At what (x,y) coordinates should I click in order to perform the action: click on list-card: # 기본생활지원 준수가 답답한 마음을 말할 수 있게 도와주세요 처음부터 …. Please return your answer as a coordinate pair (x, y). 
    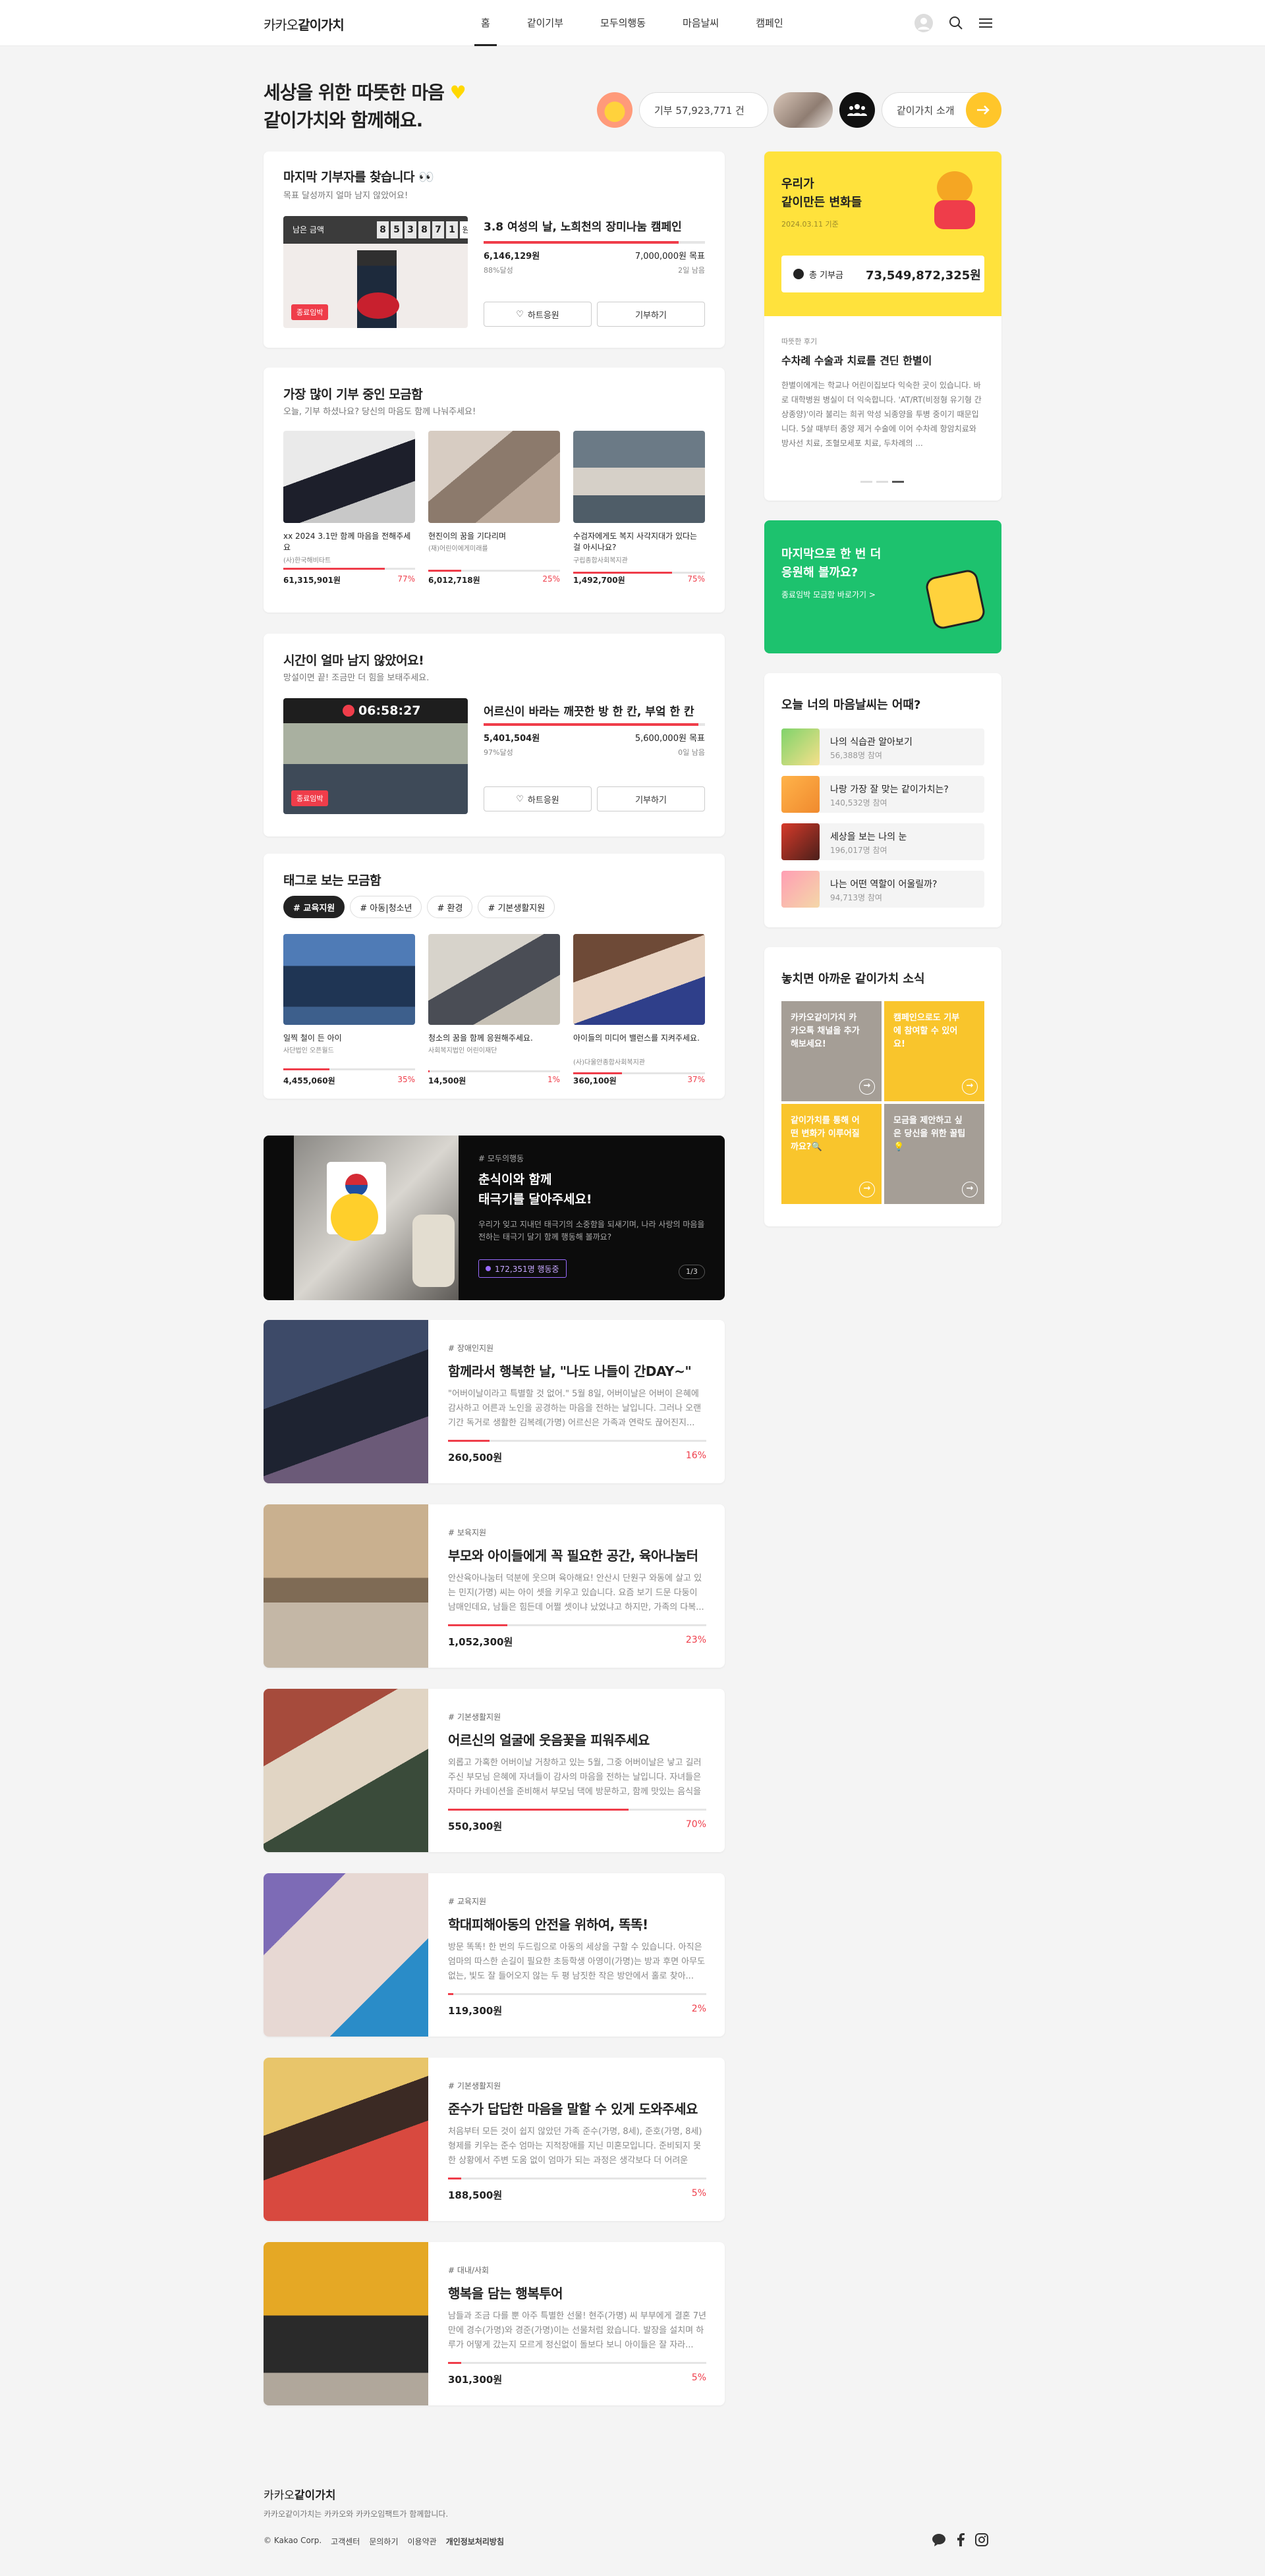
    Looking at the image, I should click on (494, 2139).